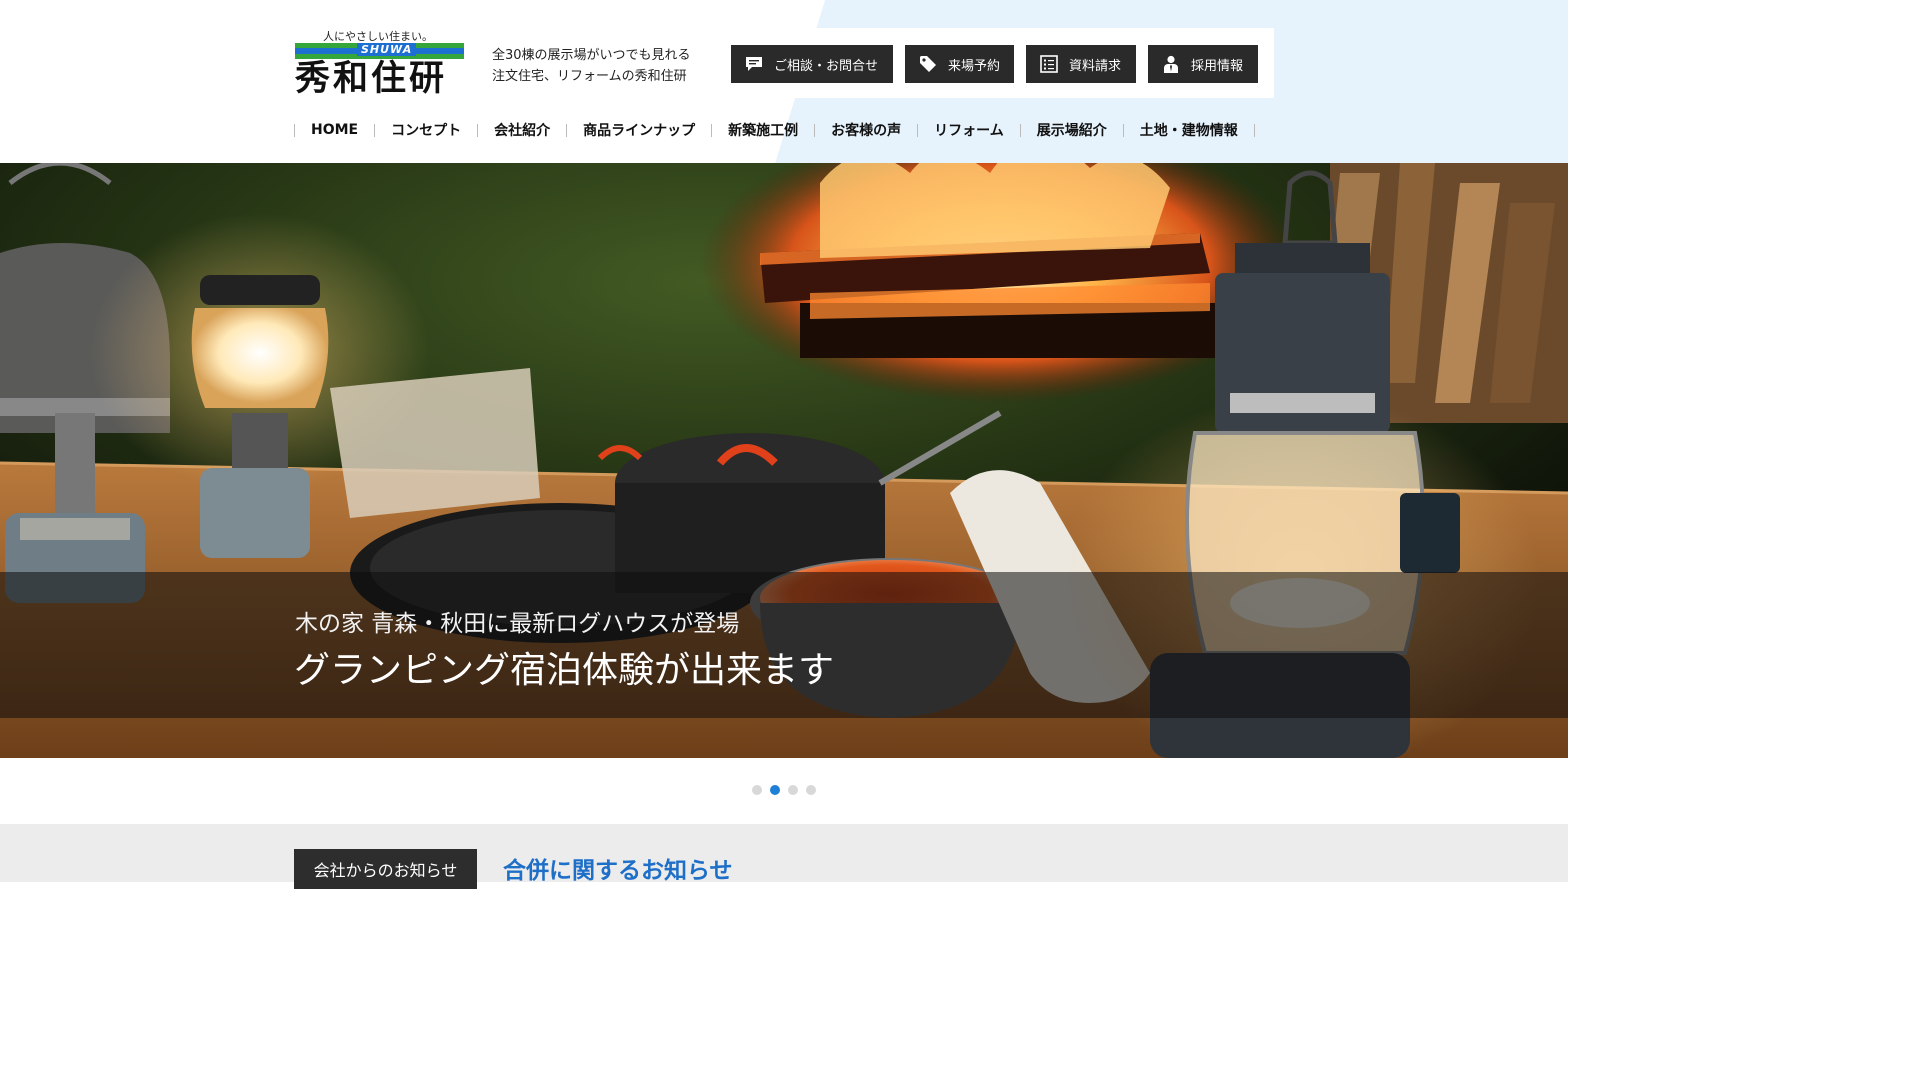 The width and height of the screenshot is (1920, 1080). I want to click on logo-stripe: SHUWA, so click(379, 51).